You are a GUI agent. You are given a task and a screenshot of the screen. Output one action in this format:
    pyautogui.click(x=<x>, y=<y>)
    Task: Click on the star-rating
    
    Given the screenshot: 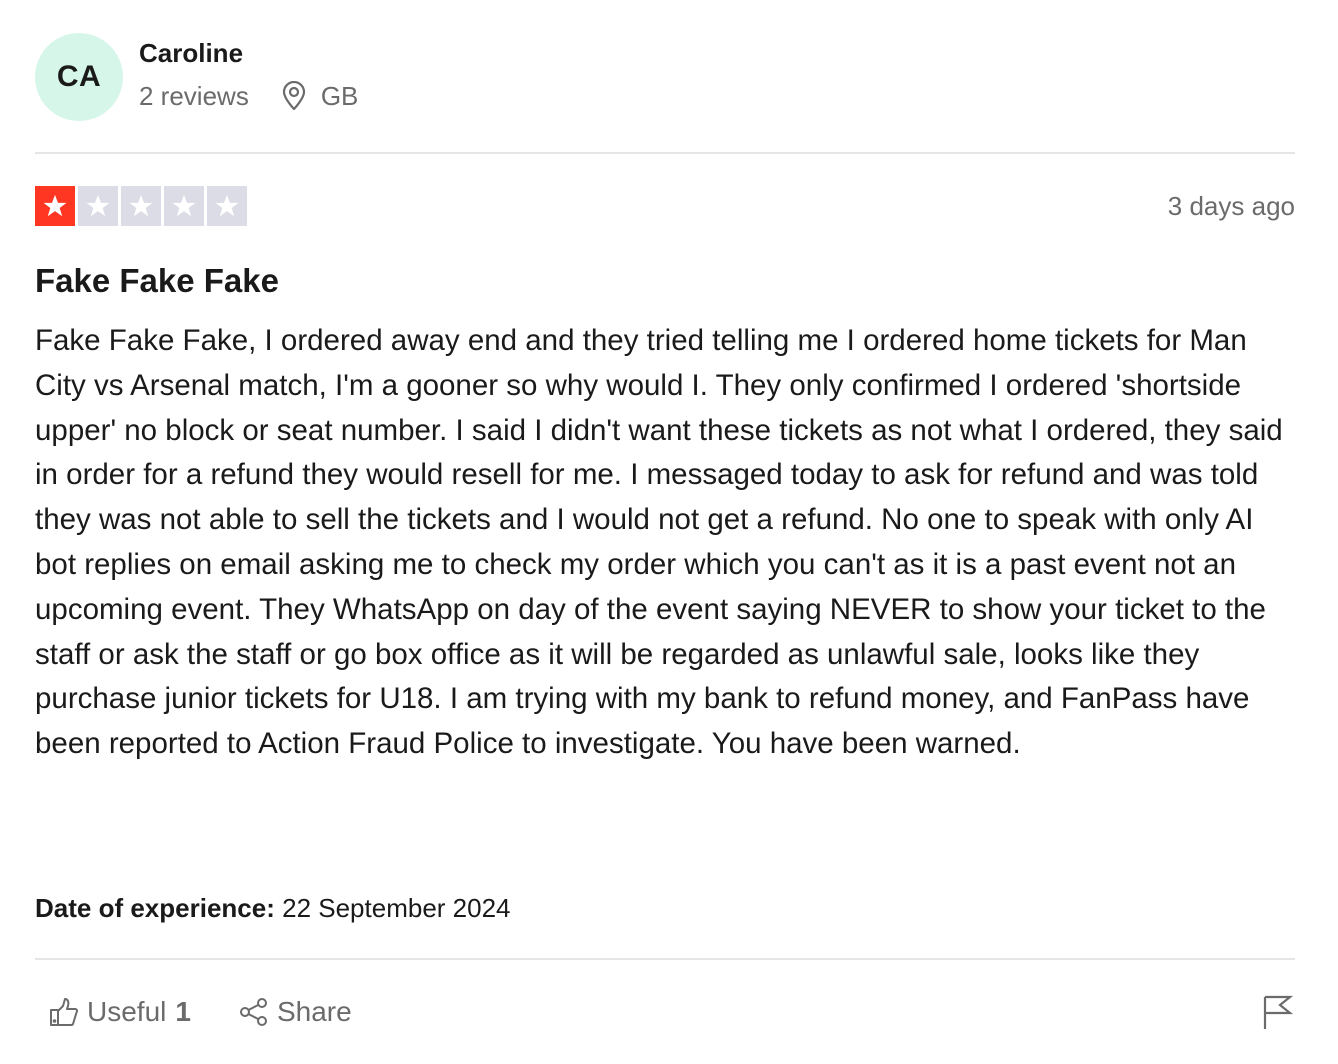 What is the action you would take?
    pyautogui.click(x=141, y=206)
    